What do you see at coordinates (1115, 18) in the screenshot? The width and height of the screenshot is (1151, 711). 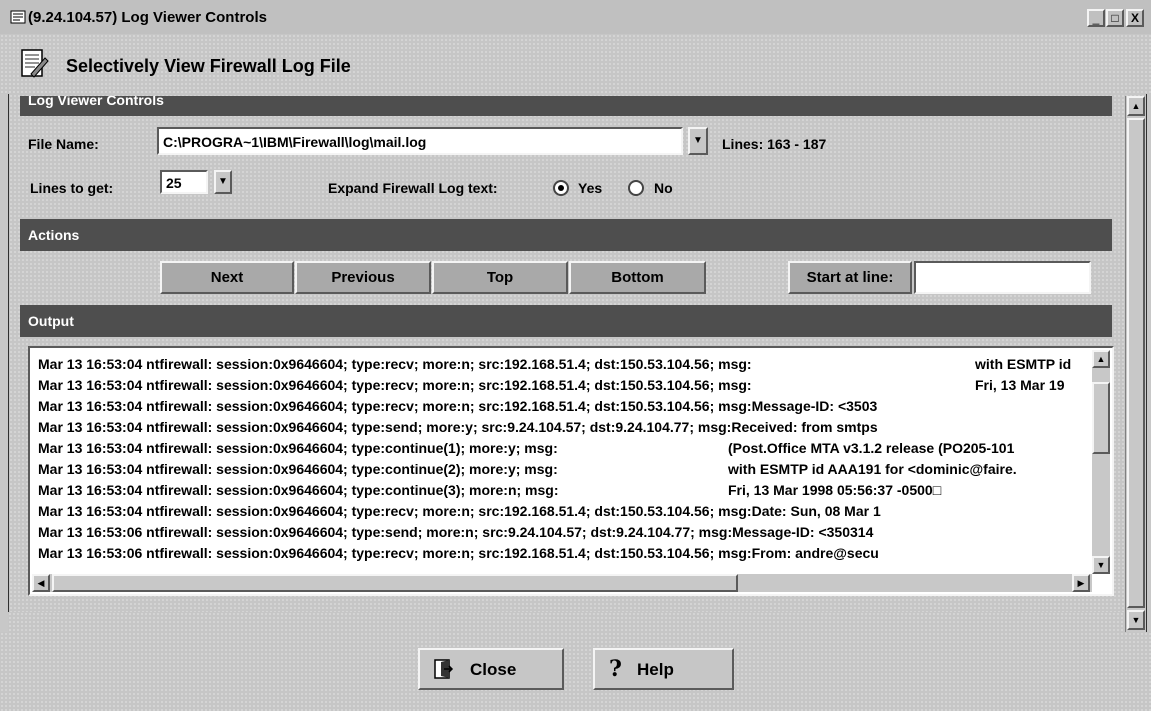 I see `maximize-button: □` at bounding box center [1115, 18].